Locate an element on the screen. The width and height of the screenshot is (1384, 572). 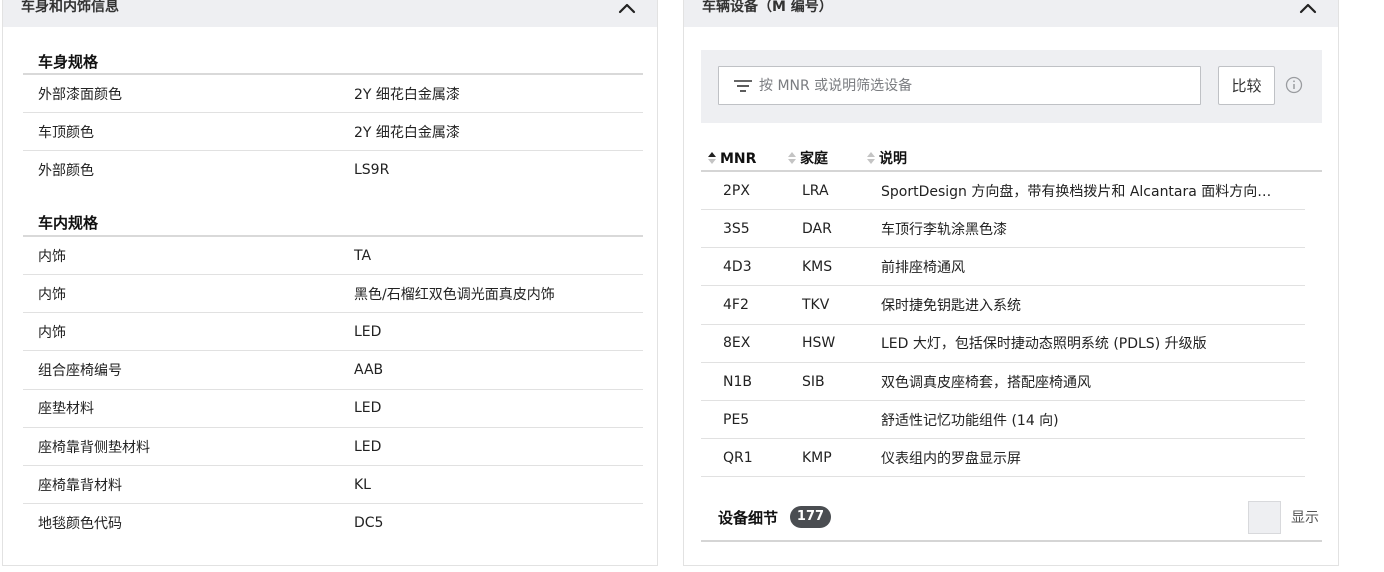
cell-description: 保时捷免钥匙进入系统 is located at coordinates (951, 306).